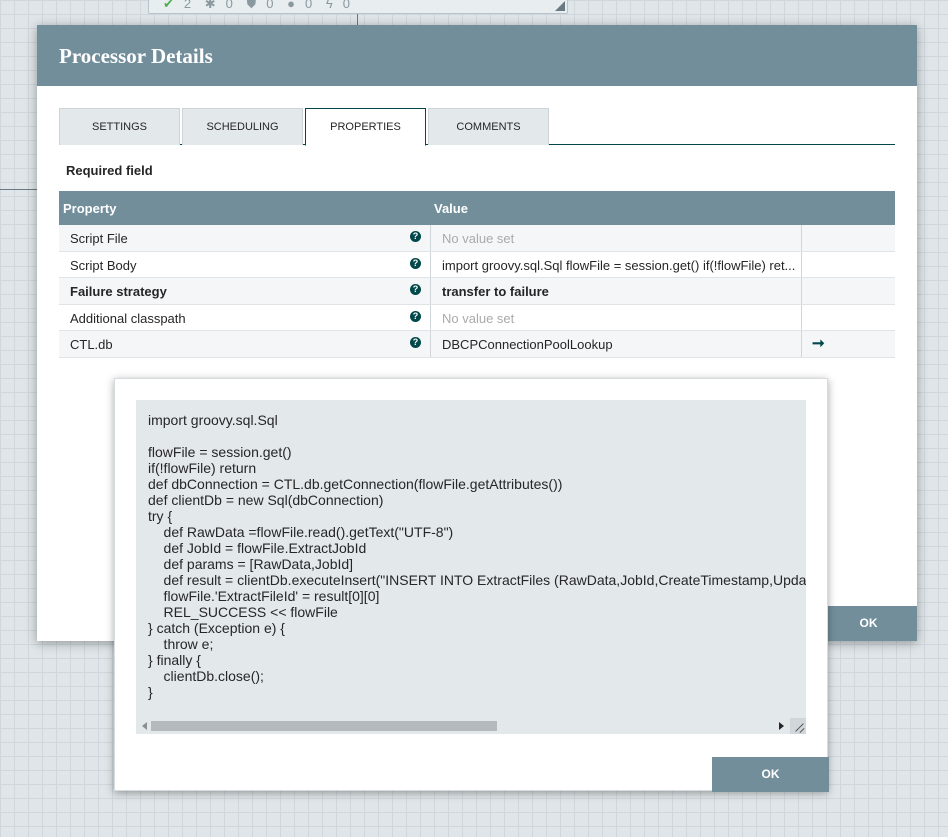  What do you see at coordinates (119, 126) in the screenshot?
I see `tab-settings: SETTINGS` at bounding box center [119, 126].